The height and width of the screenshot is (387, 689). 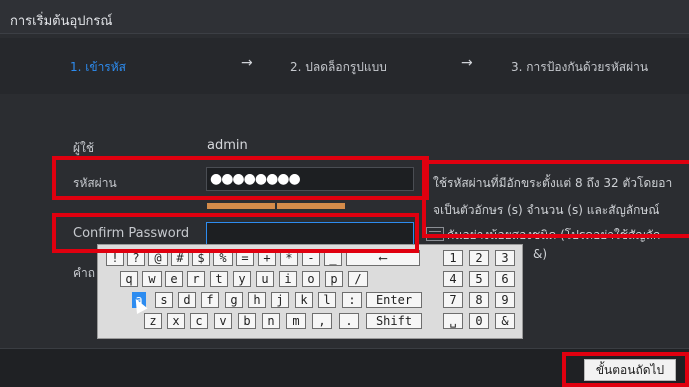 I want to click on key: r, so click(x=196, y=279).